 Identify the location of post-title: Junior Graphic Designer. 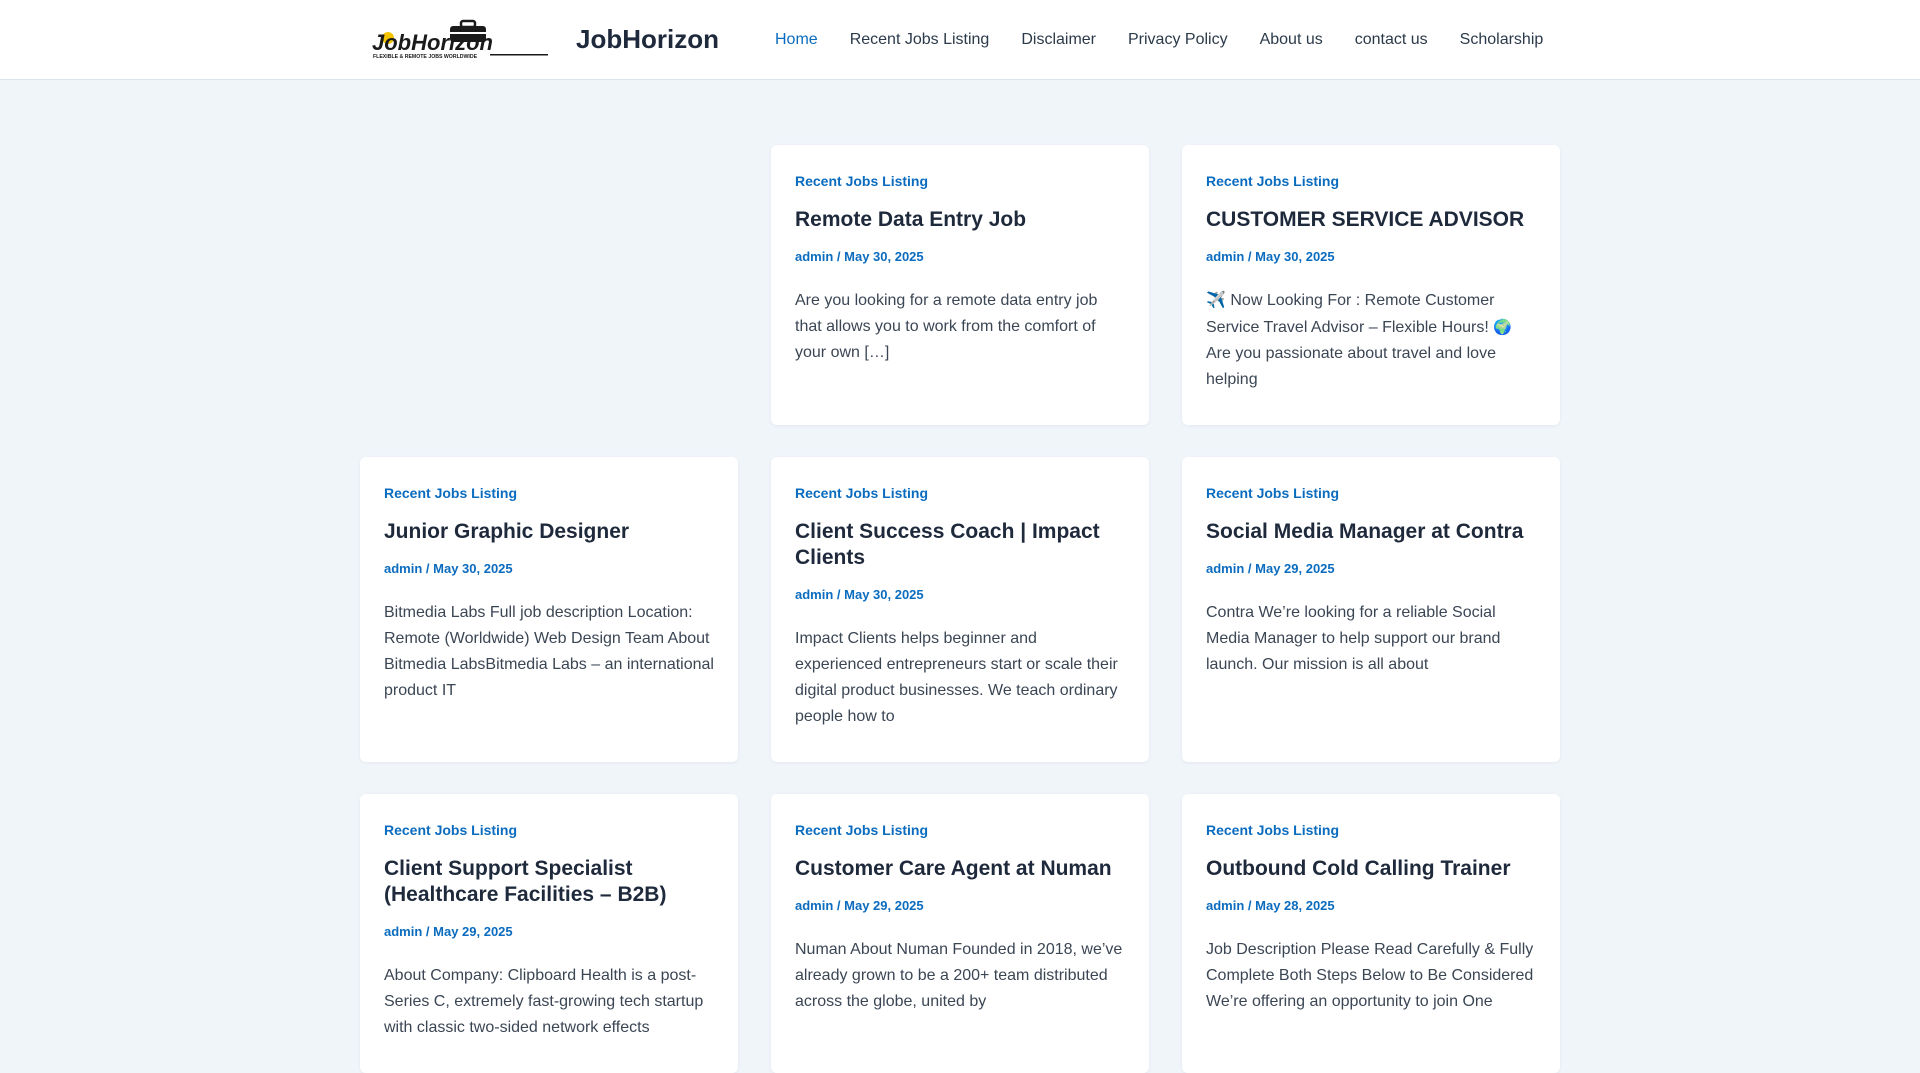
(549, 532).